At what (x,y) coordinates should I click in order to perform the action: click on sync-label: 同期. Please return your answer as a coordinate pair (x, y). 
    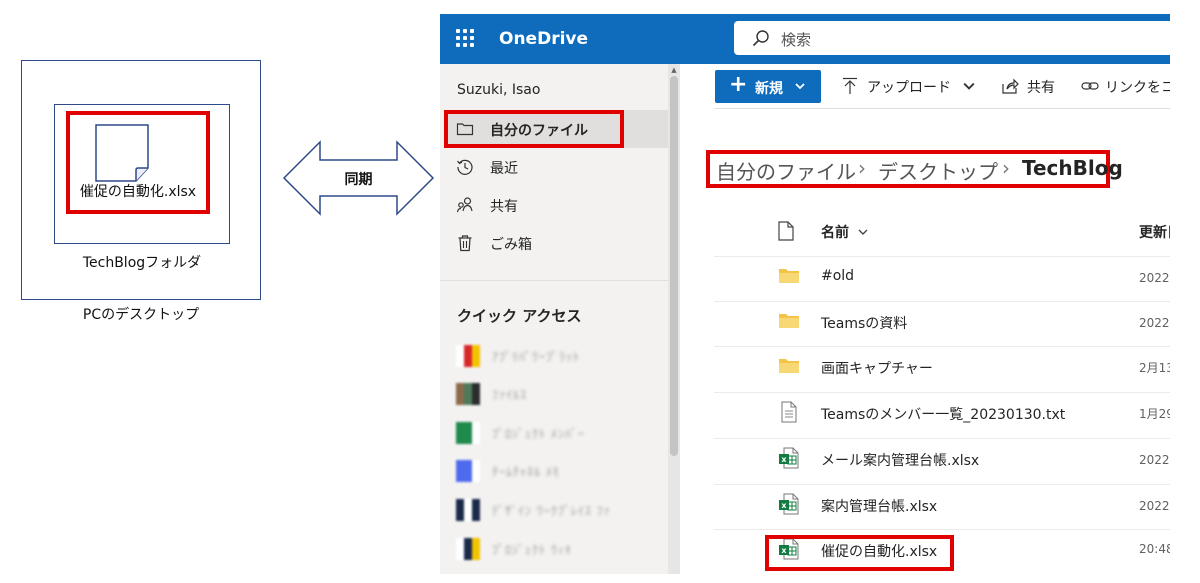
    Looking at the image, I should click on (358, 180).